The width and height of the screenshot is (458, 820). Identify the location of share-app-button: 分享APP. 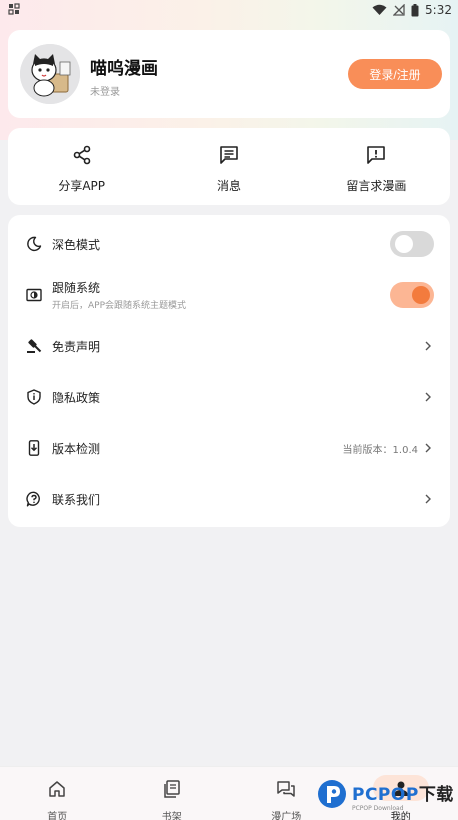
(81, 166).